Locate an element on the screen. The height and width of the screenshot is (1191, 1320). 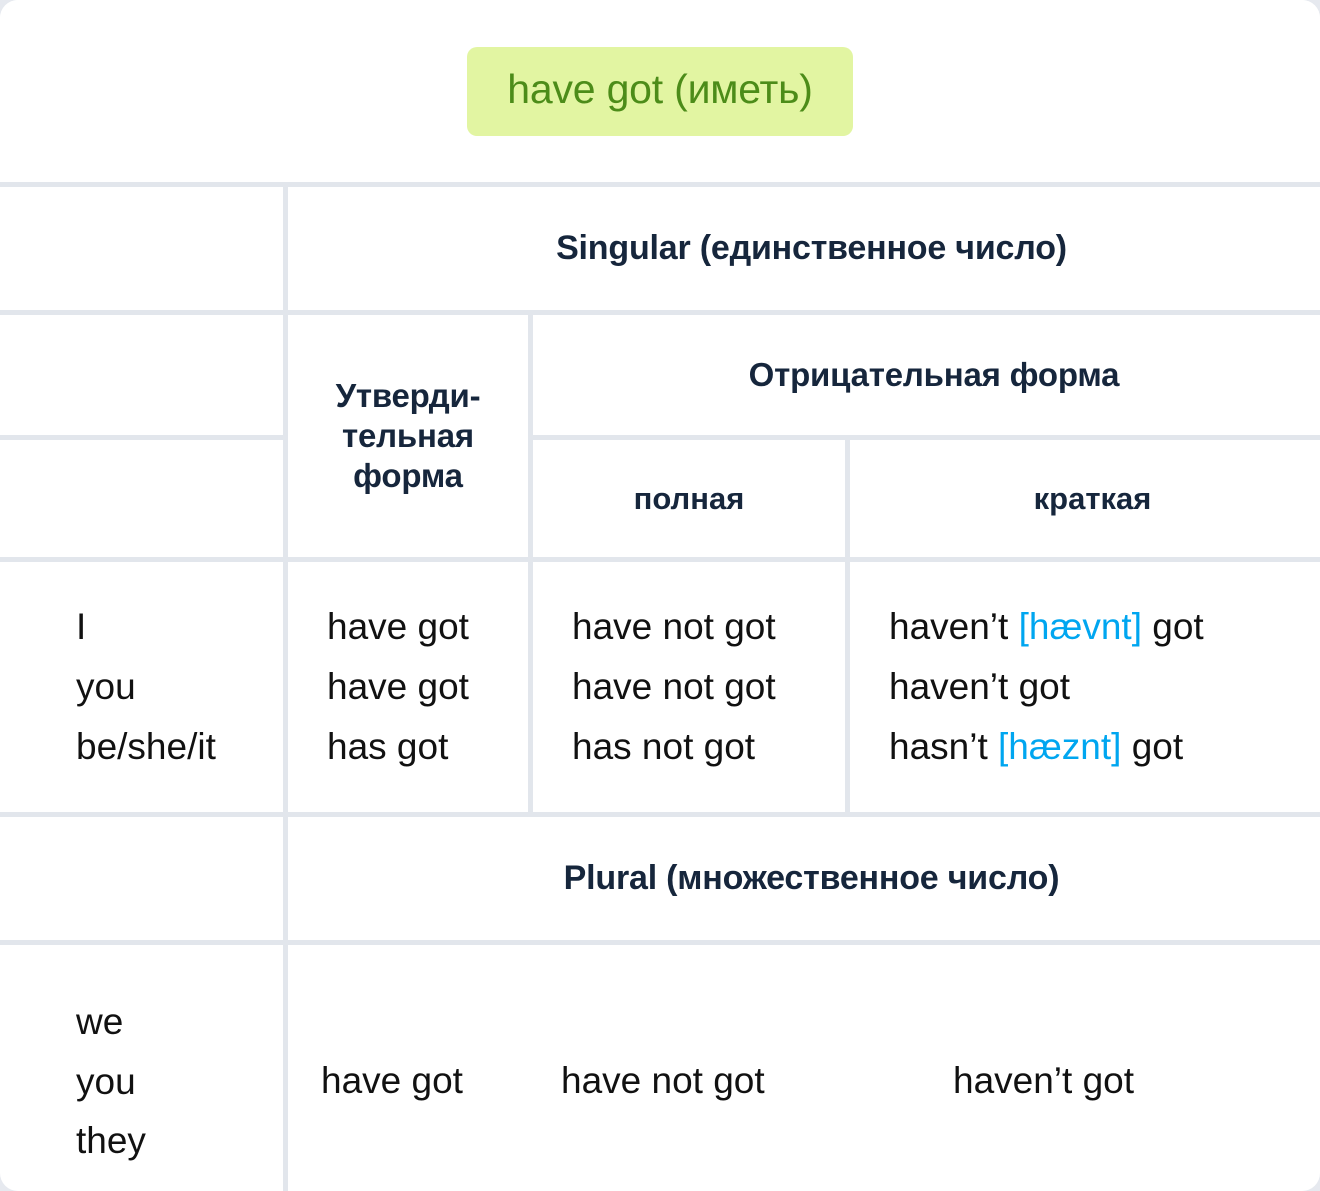
singular-pronouns-list: I you be/she/it is located at coordinates (141, 687).